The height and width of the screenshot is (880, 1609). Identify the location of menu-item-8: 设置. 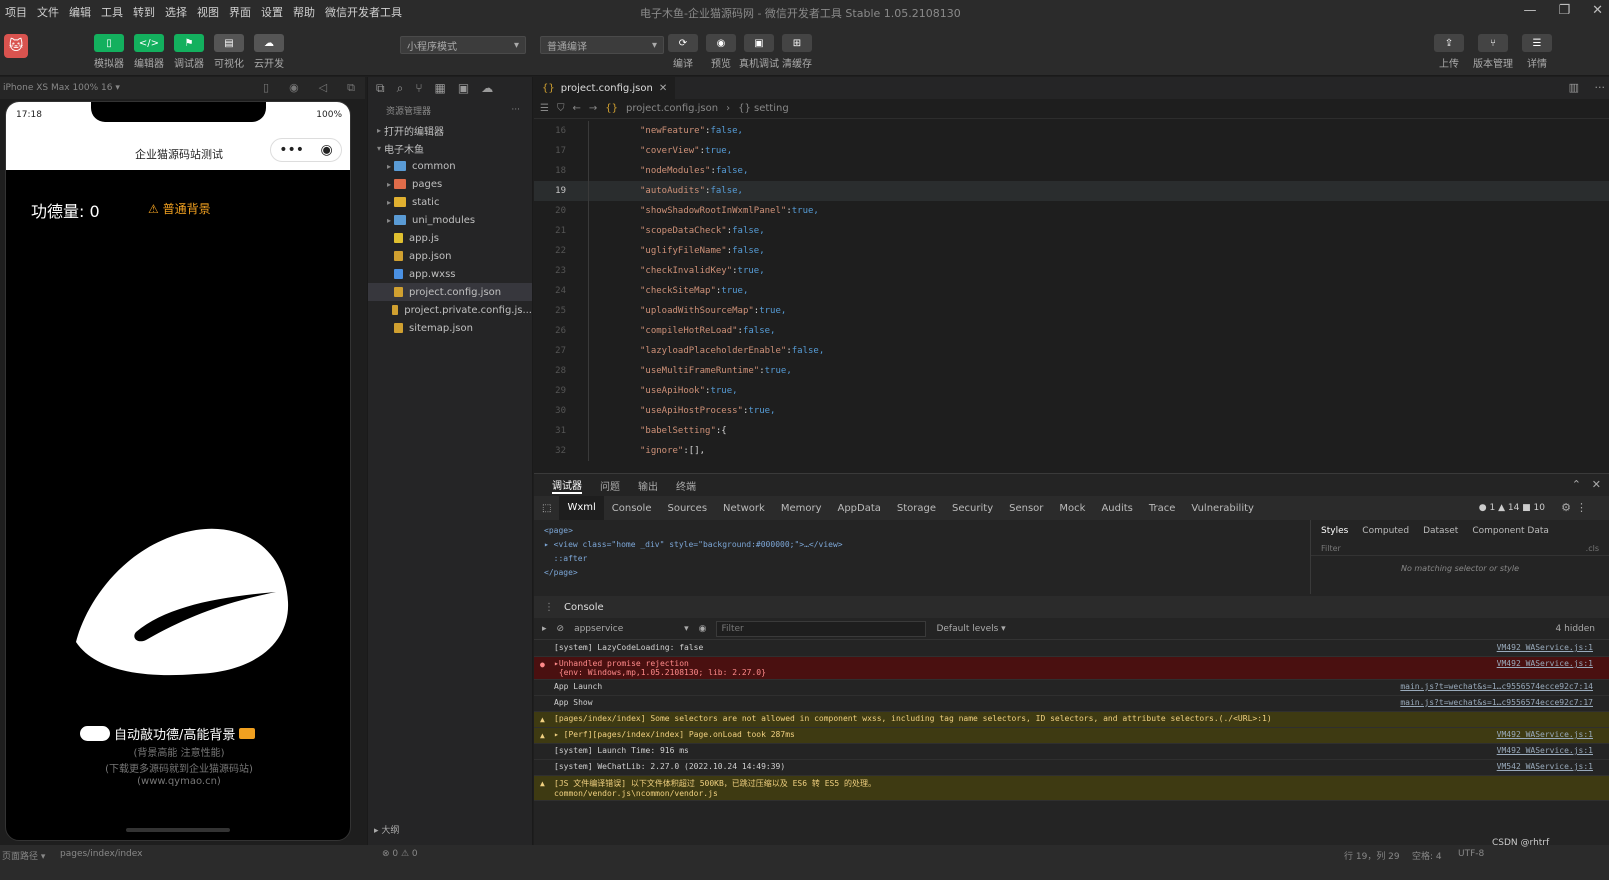
(272, 12).